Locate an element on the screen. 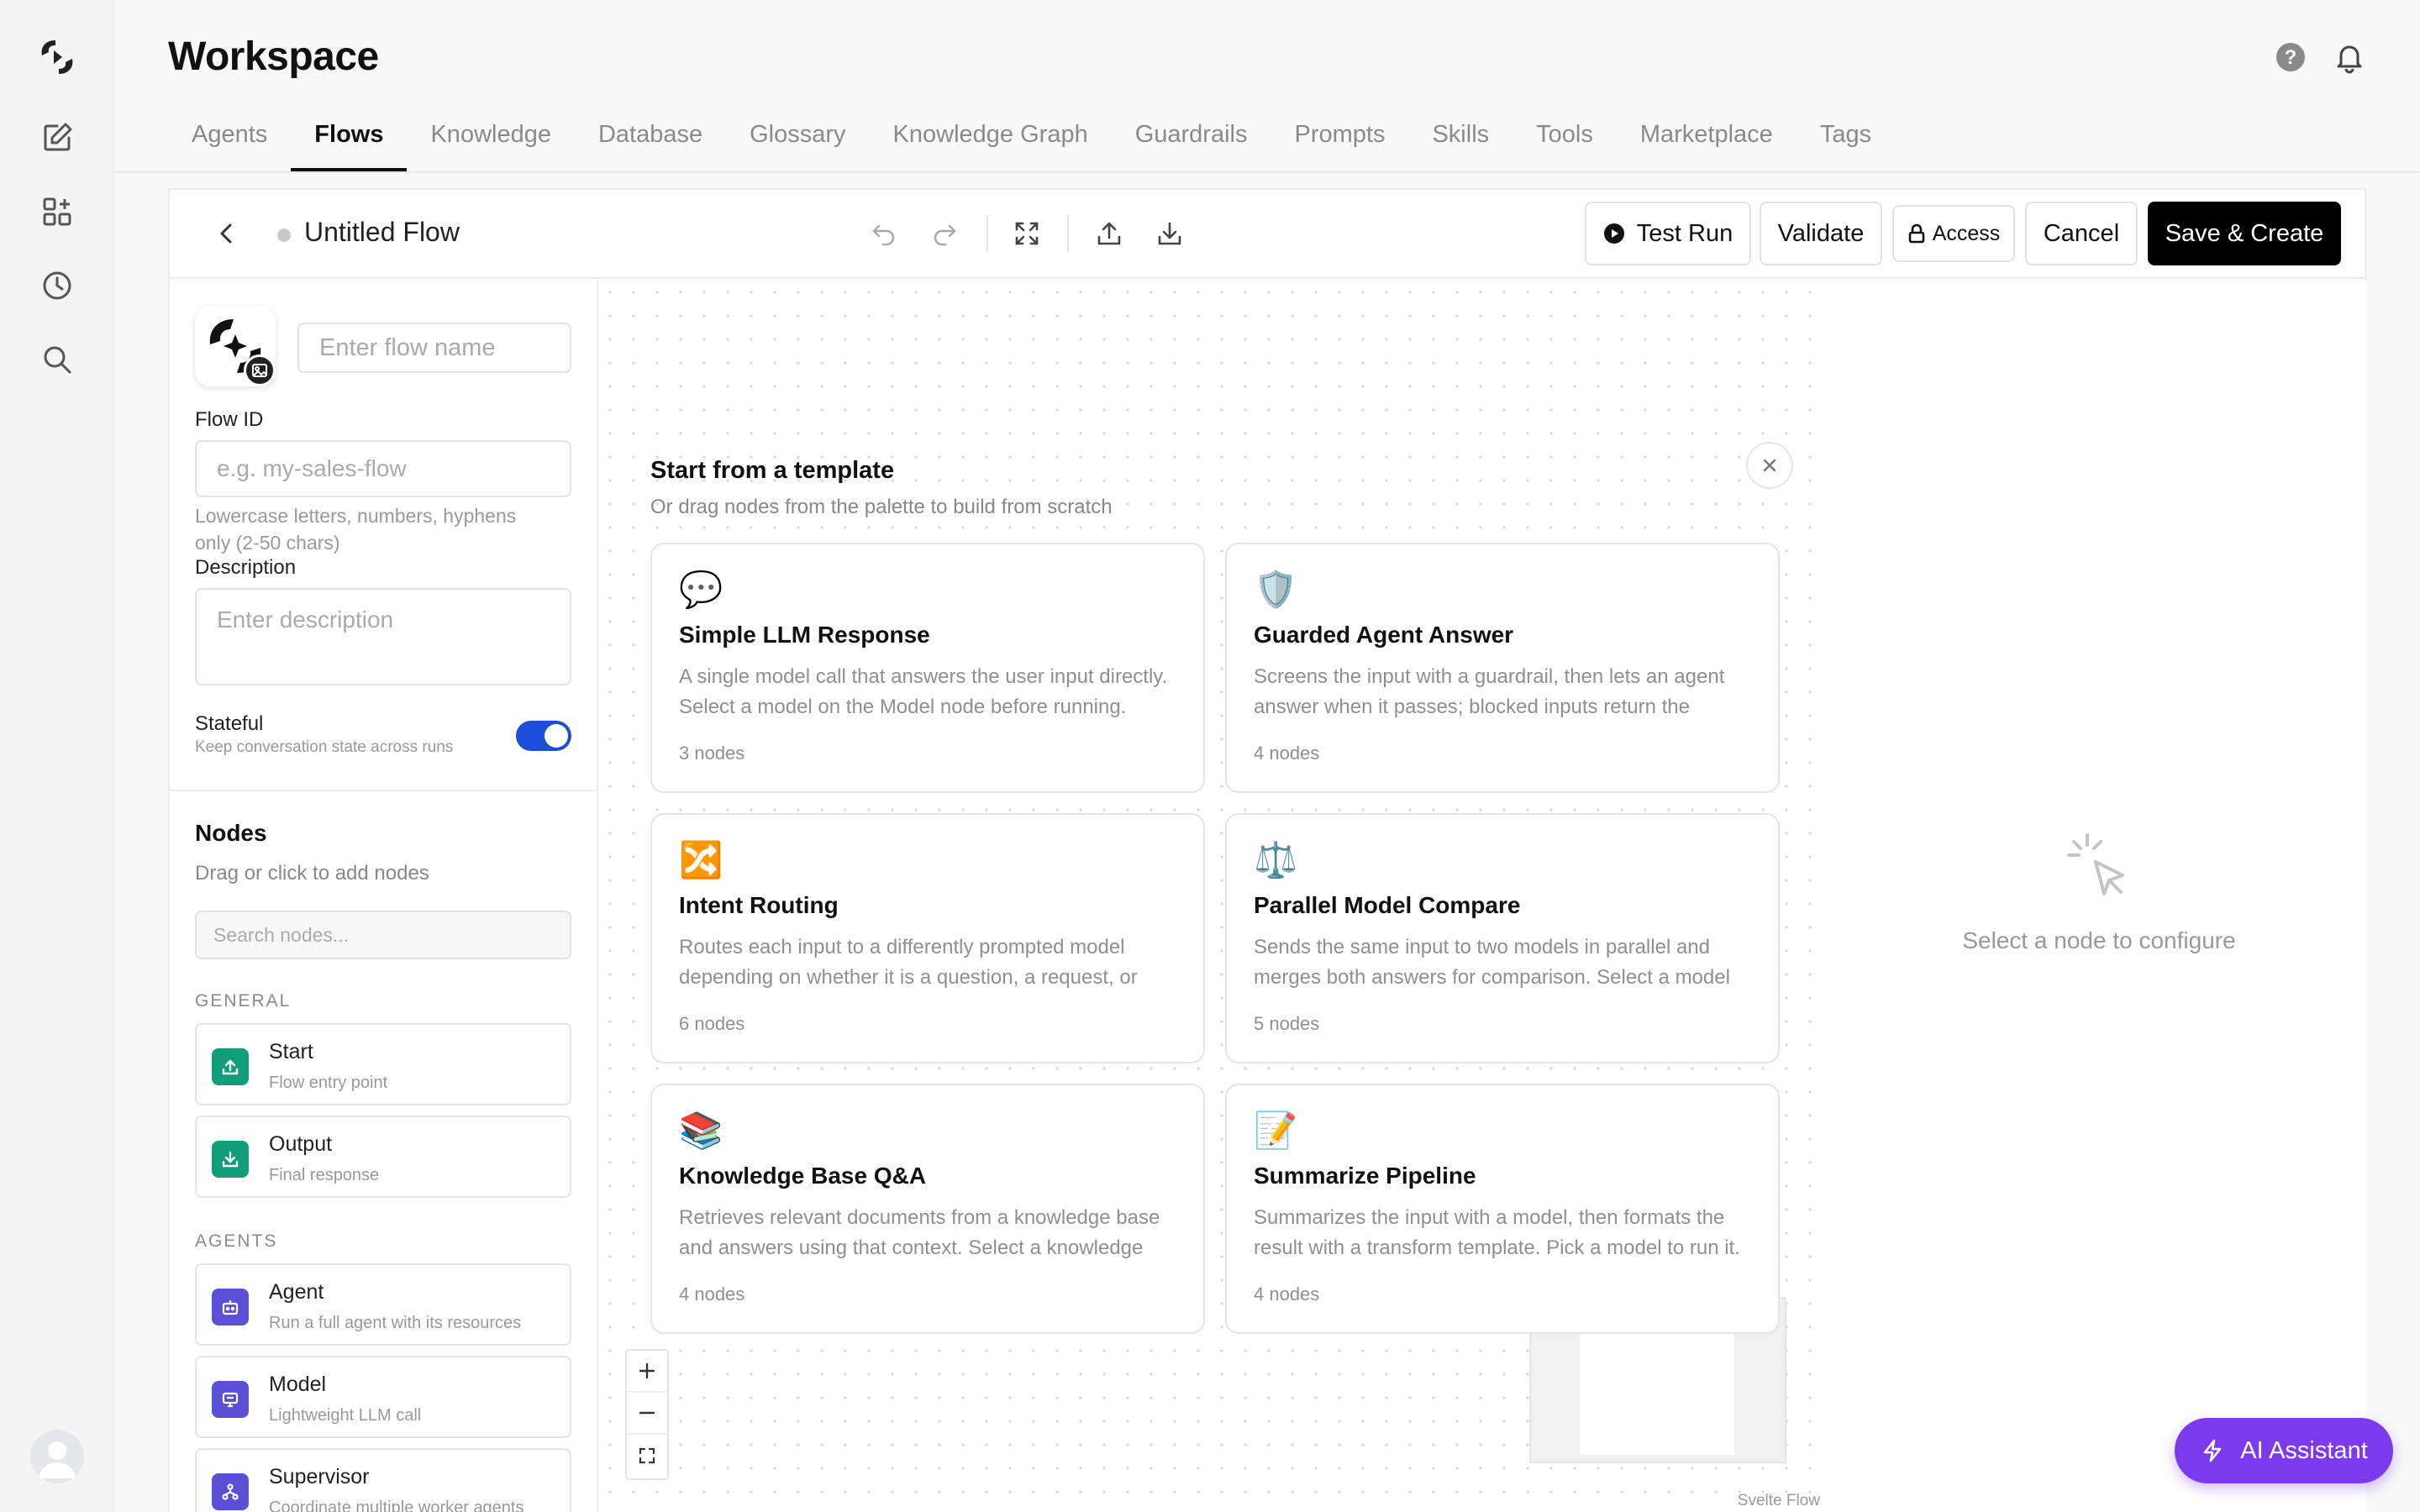  zoom-in-button is located at coordinates (647, 1372).